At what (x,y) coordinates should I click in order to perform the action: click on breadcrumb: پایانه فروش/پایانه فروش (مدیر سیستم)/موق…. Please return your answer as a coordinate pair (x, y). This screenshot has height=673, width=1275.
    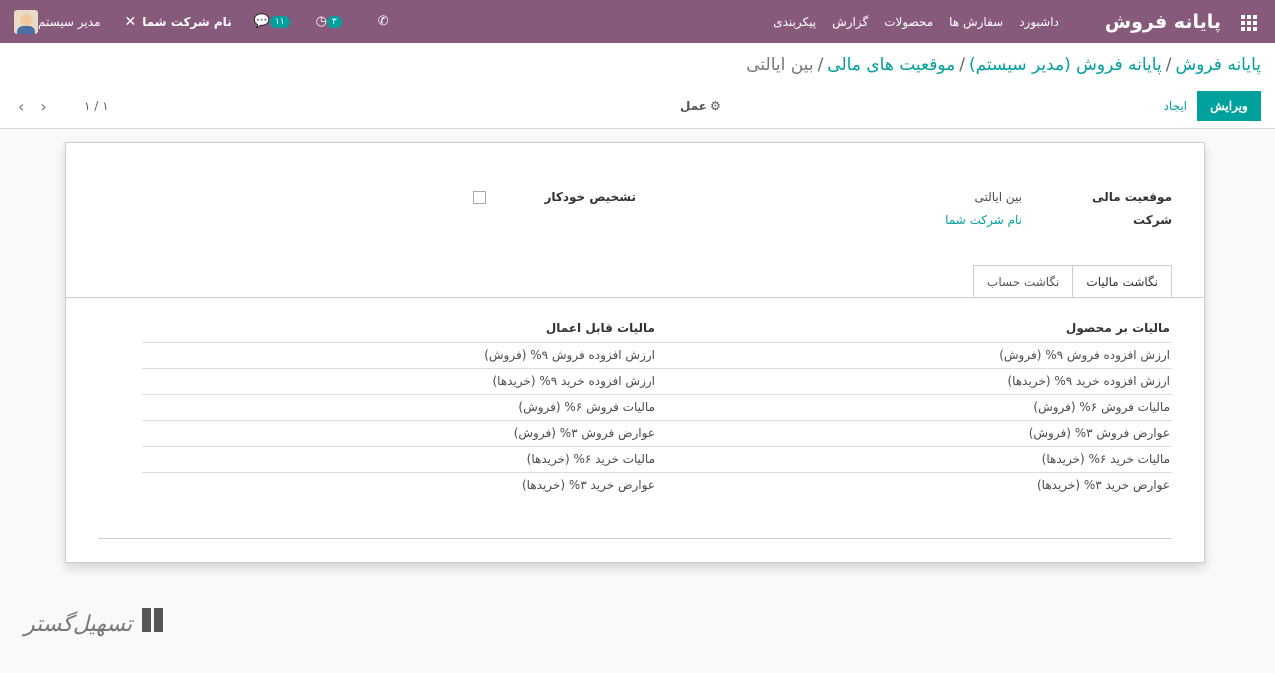
    Looking at the image, I should click on (1003, 65).